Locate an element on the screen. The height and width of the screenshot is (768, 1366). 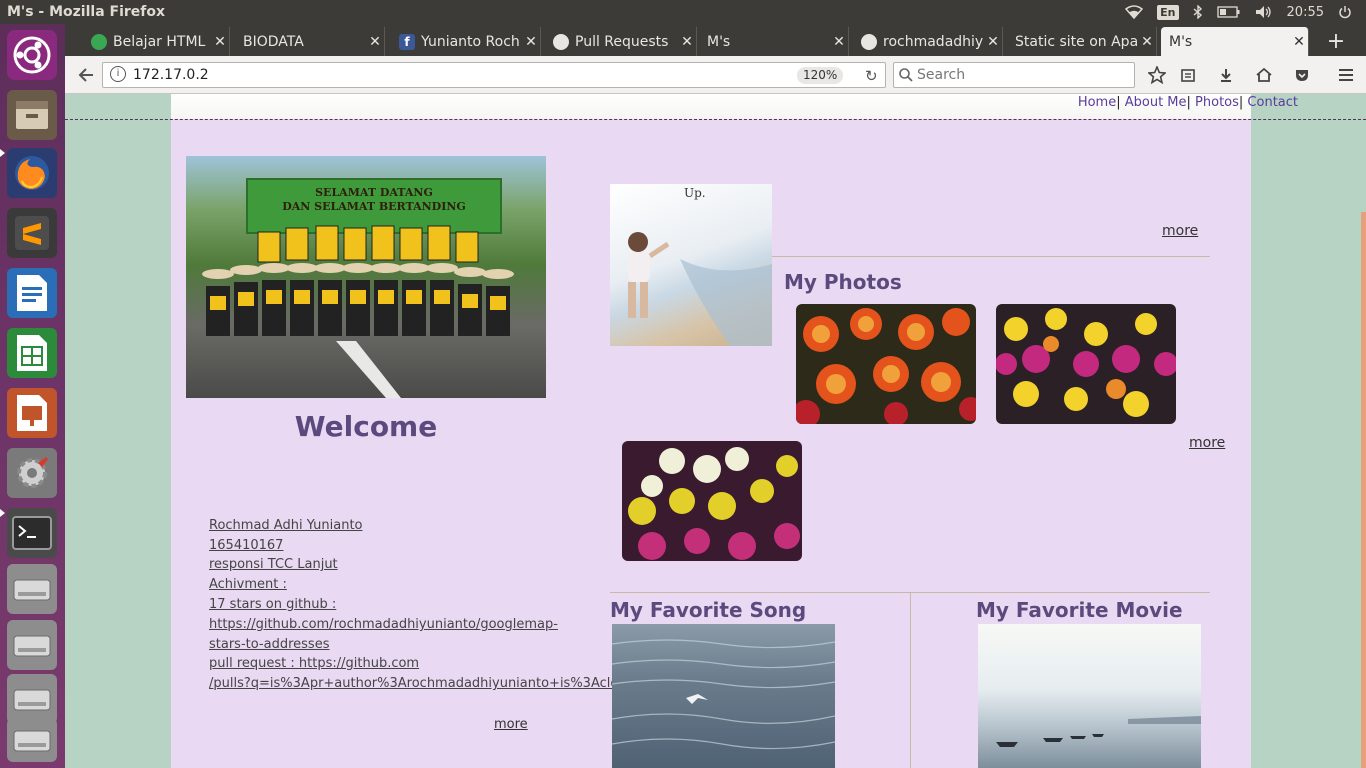
tab-ms: M's ✕ is located at coordinates (774, 41).